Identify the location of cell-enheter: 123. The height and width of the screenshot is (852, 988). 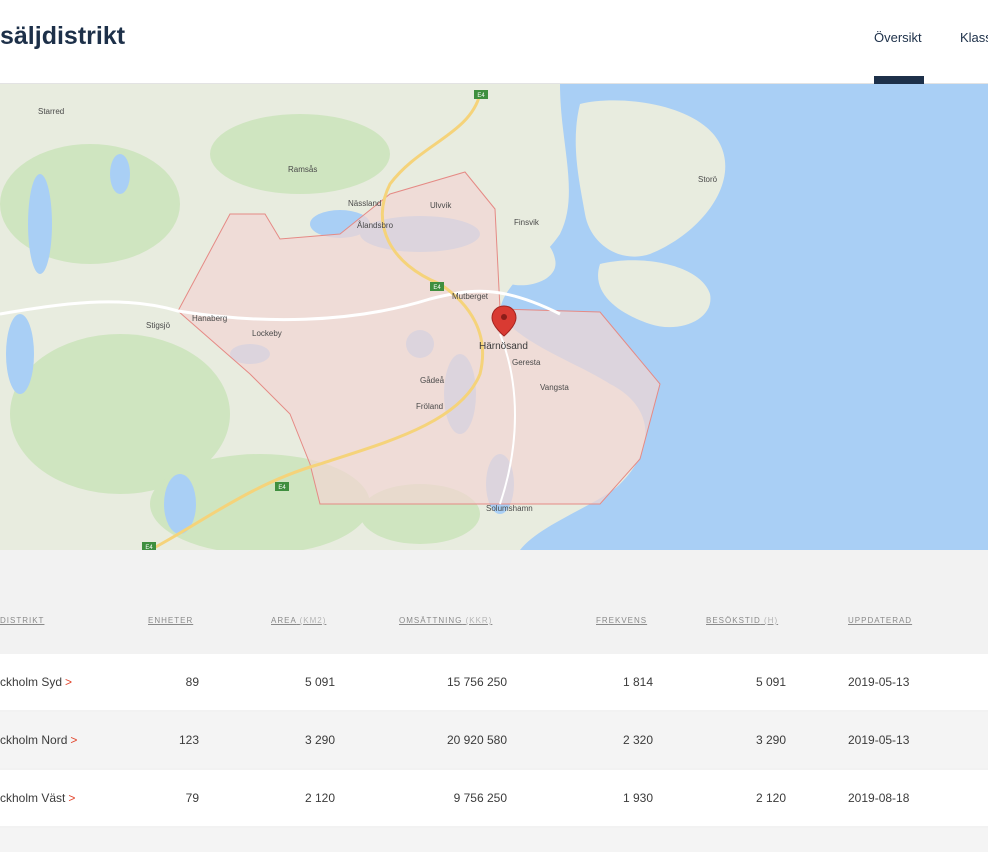
(188, 740).